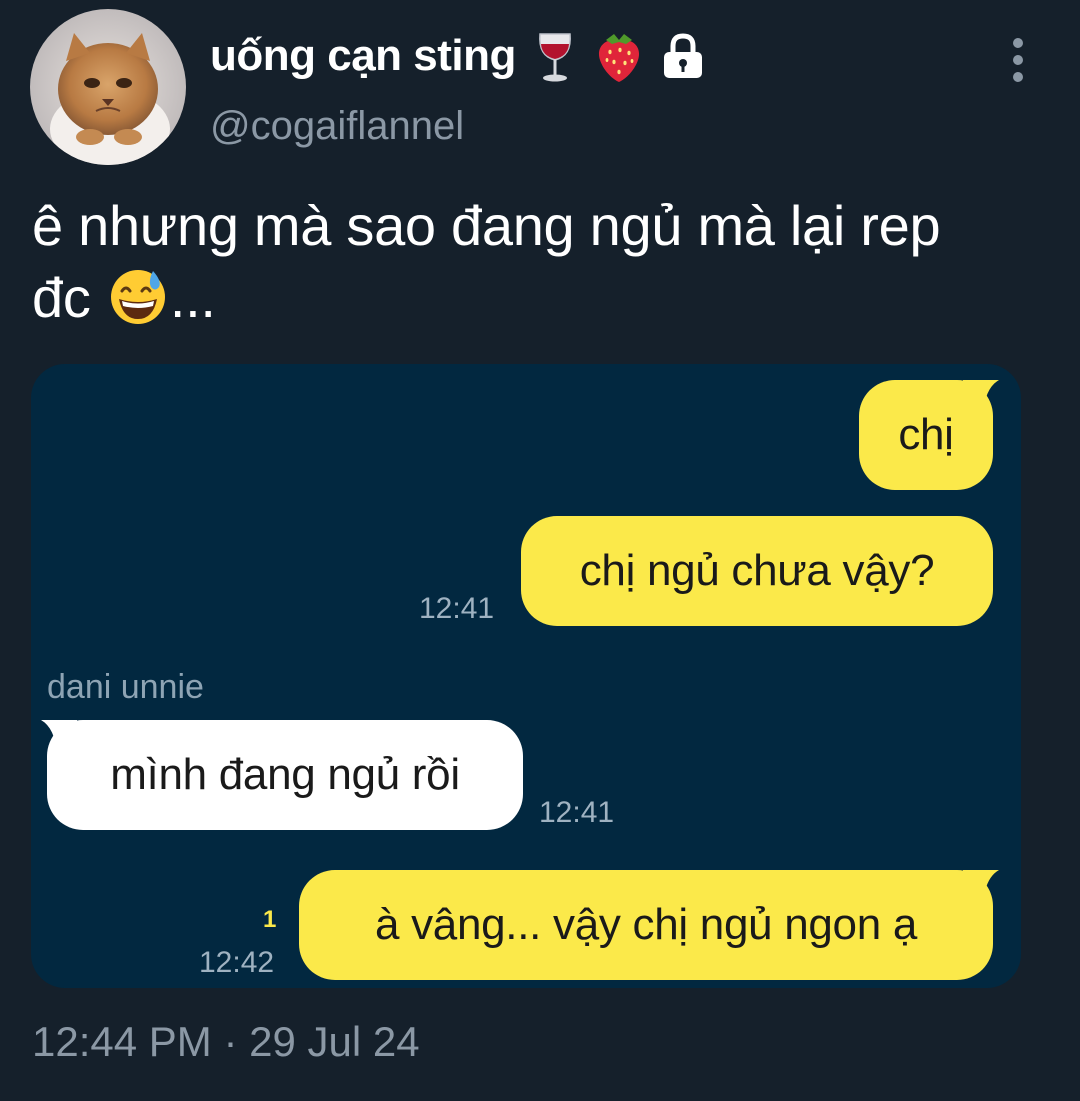 The width and height of the screenshot is (1080, 1101). I want to click on display-name: uống cạn sting, so click(459, 56).